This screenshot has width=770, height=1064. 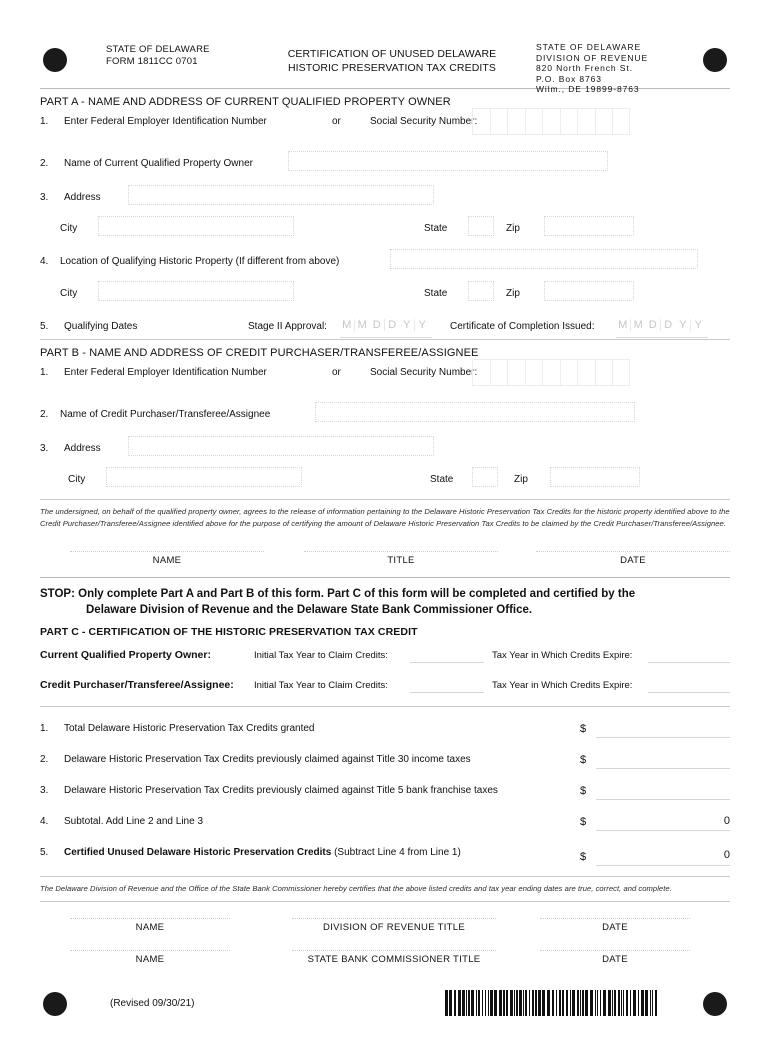 What do you see at coordinates (424, 372) in the screenshot?
I see `part-b-ssn-label: Social Security Number:` at bounding box center [424, 372].